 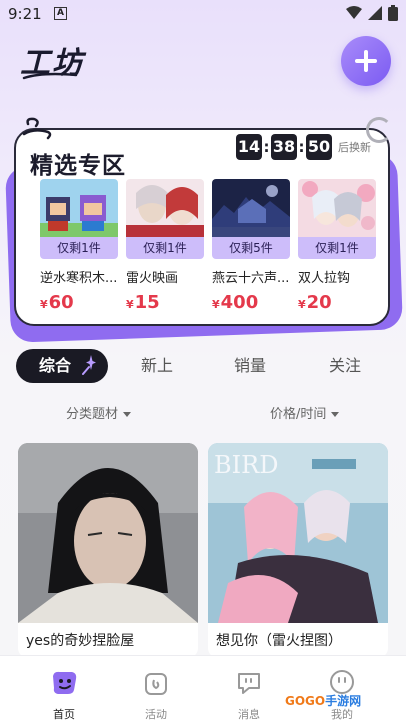 I want to click on countdown-seconds: 50, so click(x=319, y=147).